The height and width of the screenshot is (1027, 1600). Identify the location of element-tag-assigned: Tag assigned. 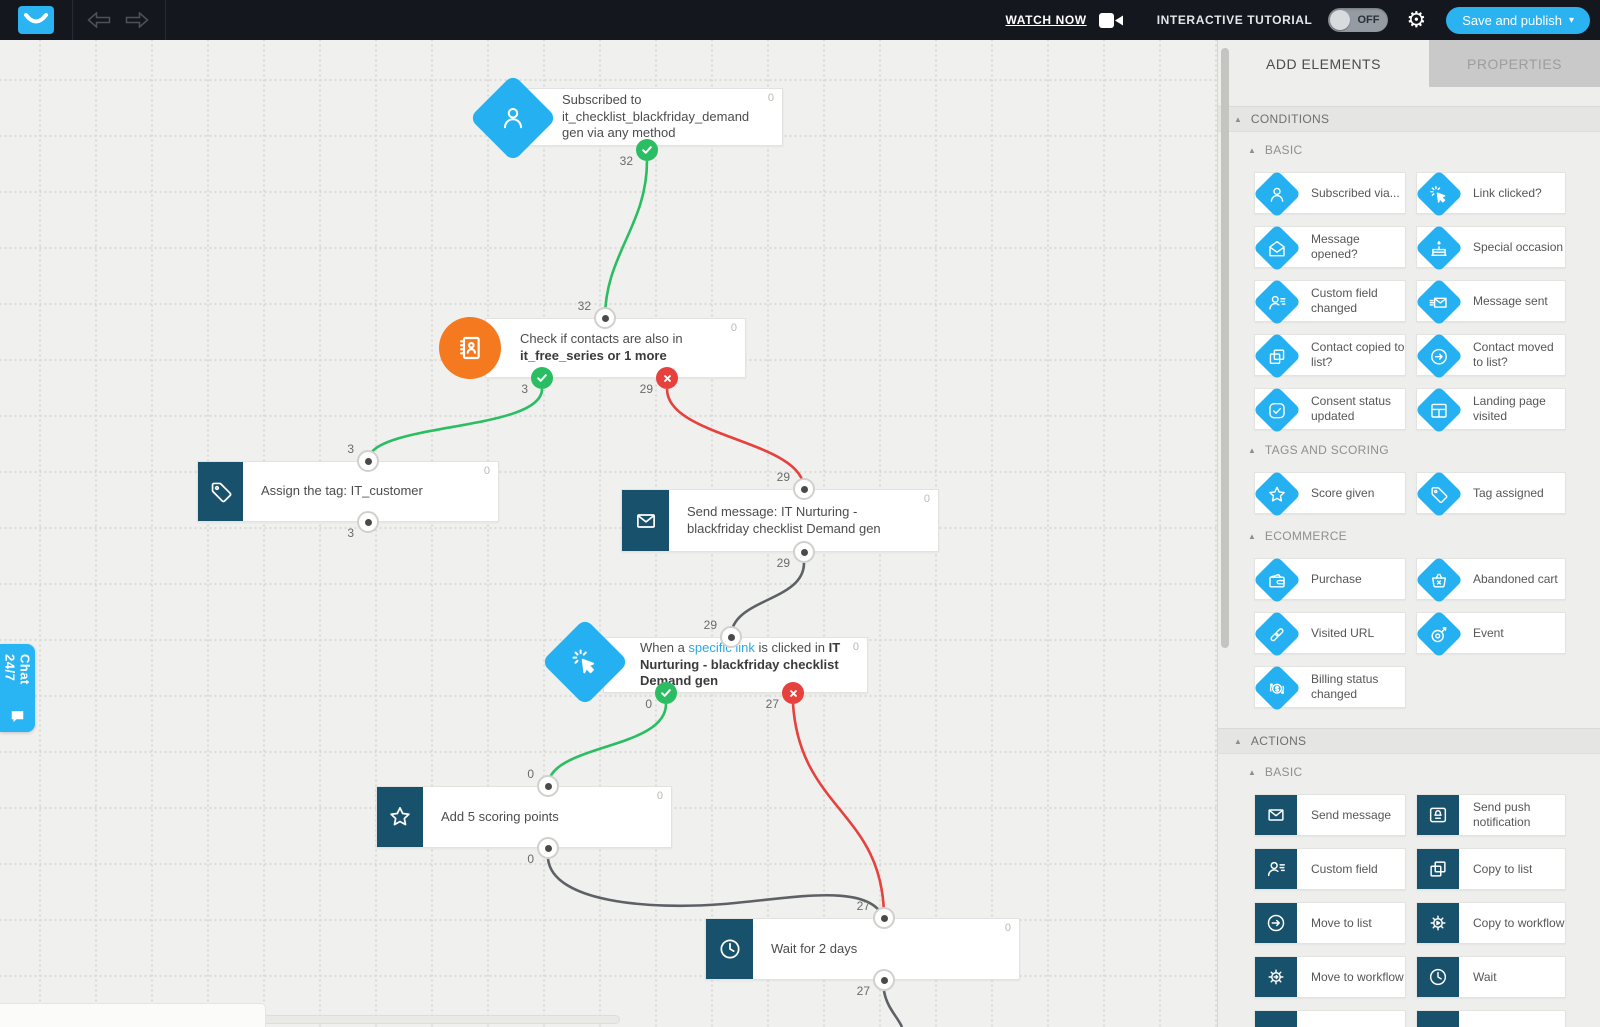
(1490, 494).